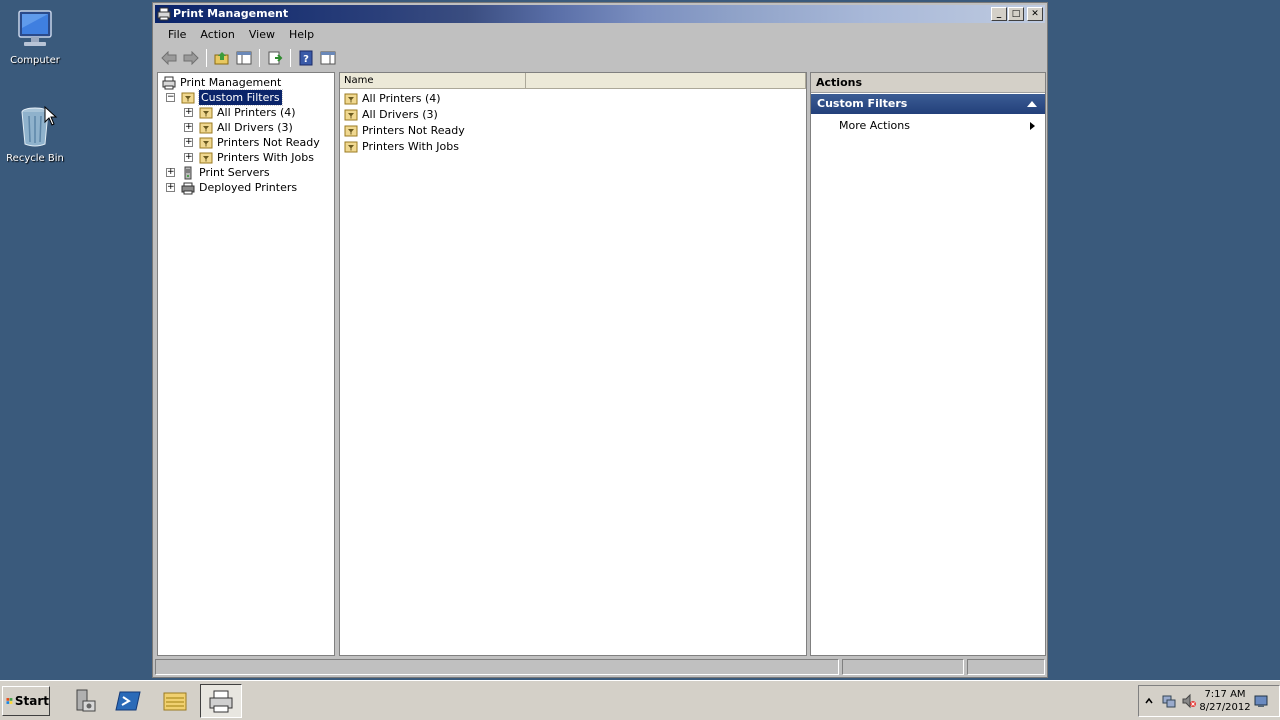  I want to click on actions-header: Actions, so click(928, 83).